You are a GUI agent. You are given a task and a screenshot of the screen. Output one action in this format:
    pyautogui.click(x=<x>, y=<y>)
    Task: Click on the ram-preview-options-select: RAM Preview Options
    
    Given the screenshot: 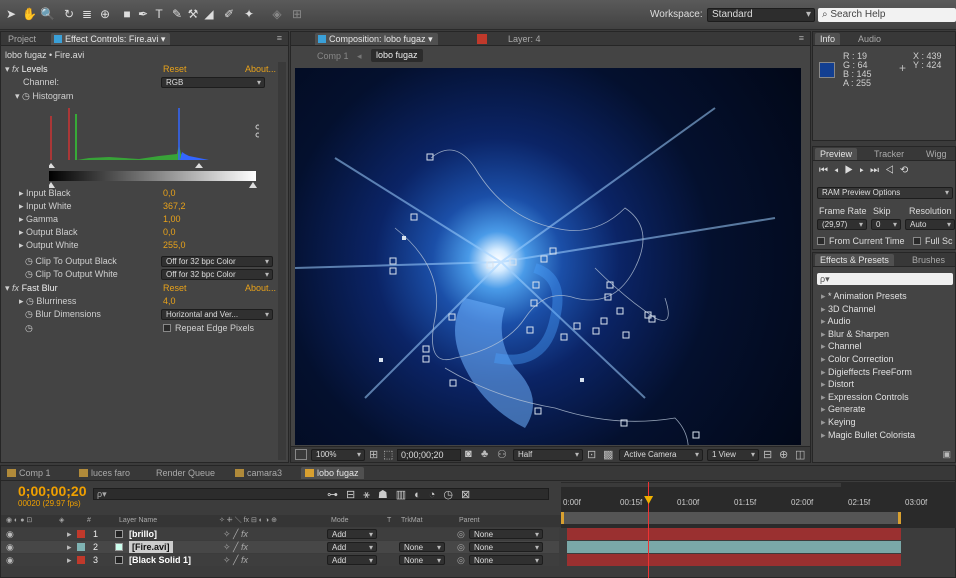 What is the action you would take?
    pyautogui.click(x=885, y=193)
    